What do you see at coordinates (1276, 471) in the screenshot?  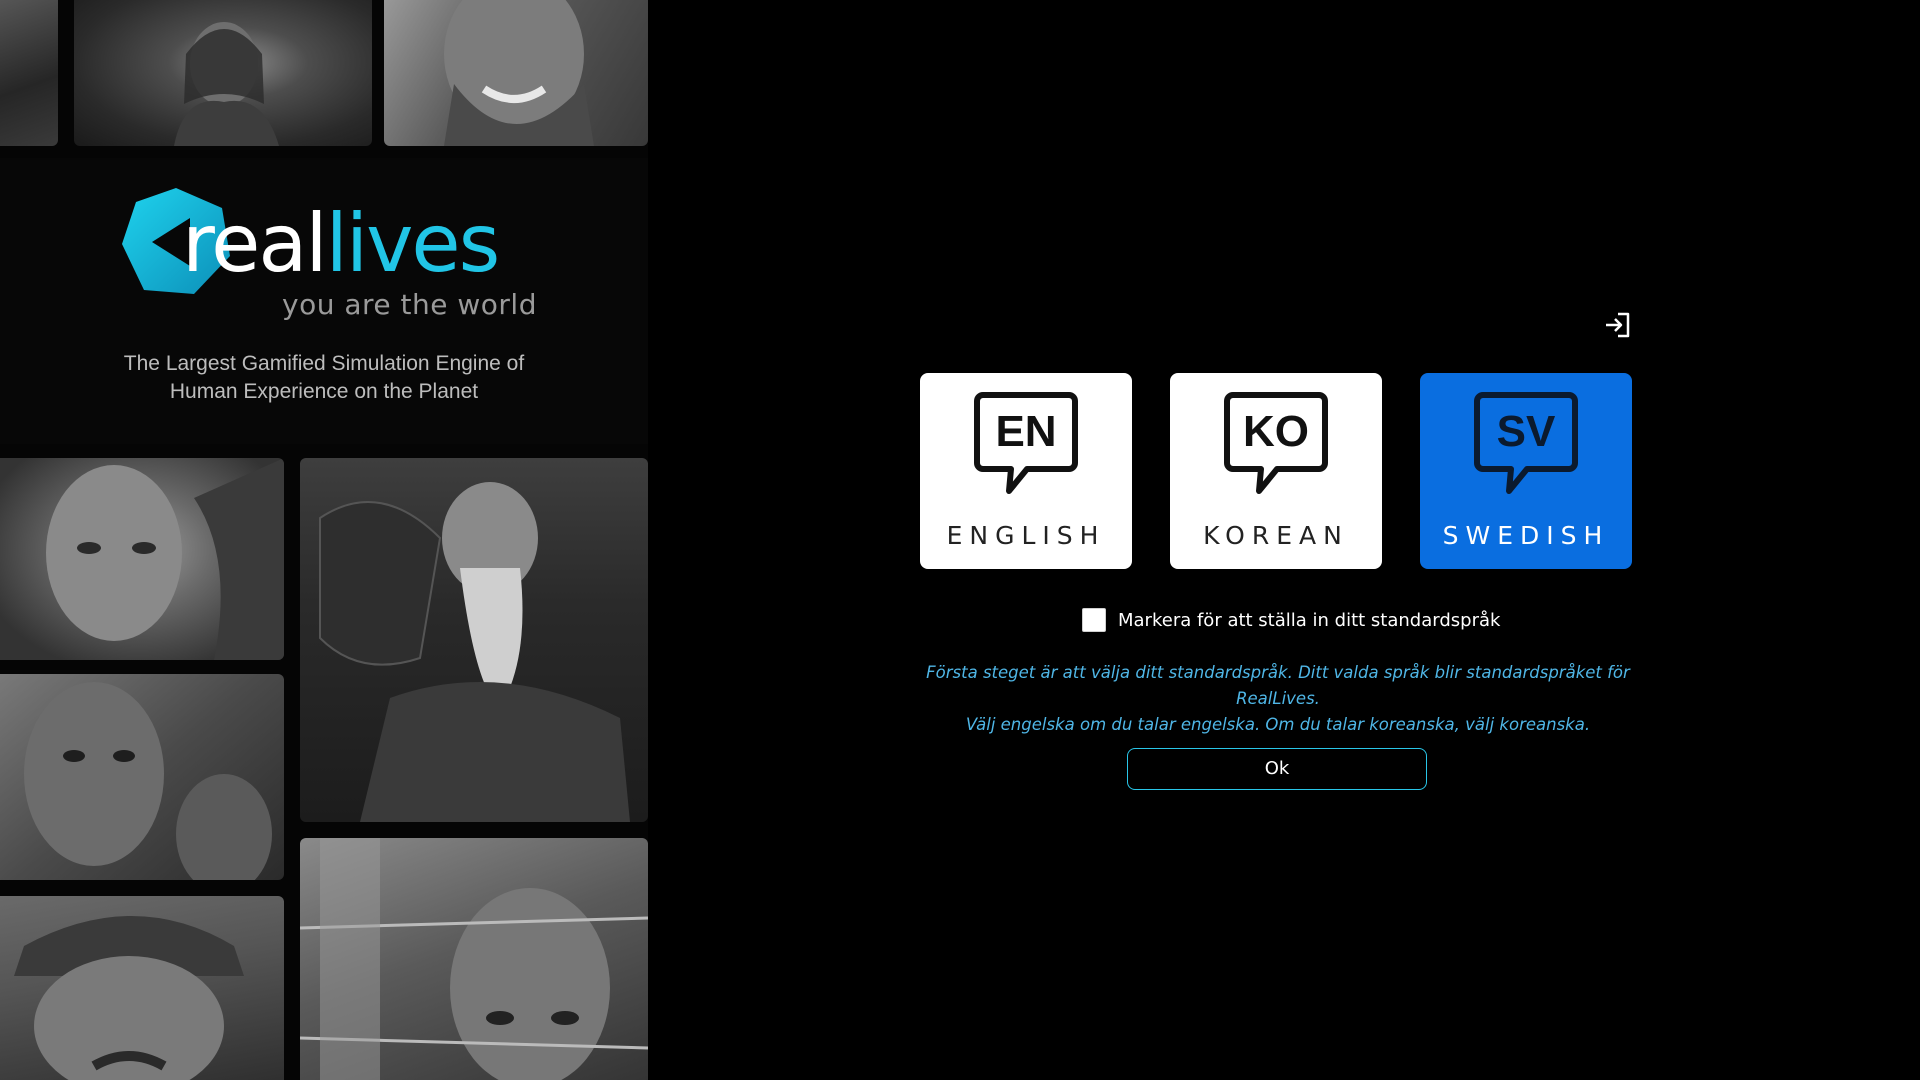 I see `language-card-korean: KO KOREAN` at bounding box center [1276, 471].